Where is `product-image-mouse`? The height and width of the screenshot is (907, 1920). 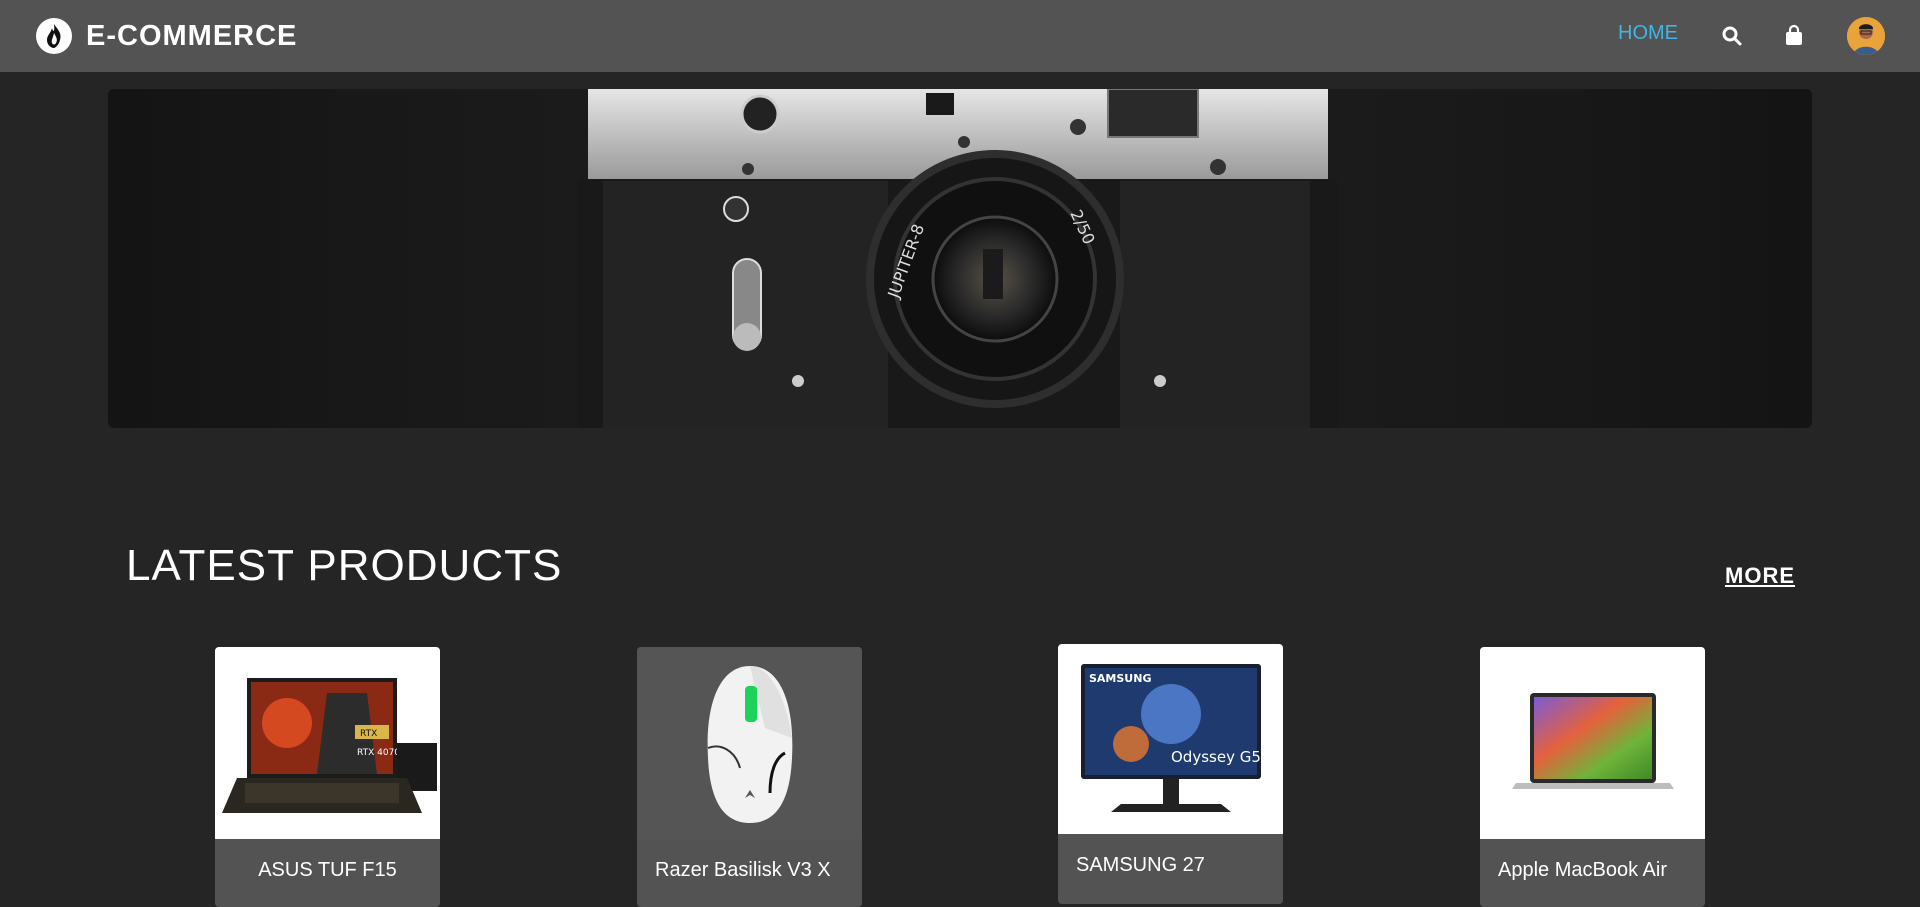 product-image-mouse is located at coordinates (749, 743).